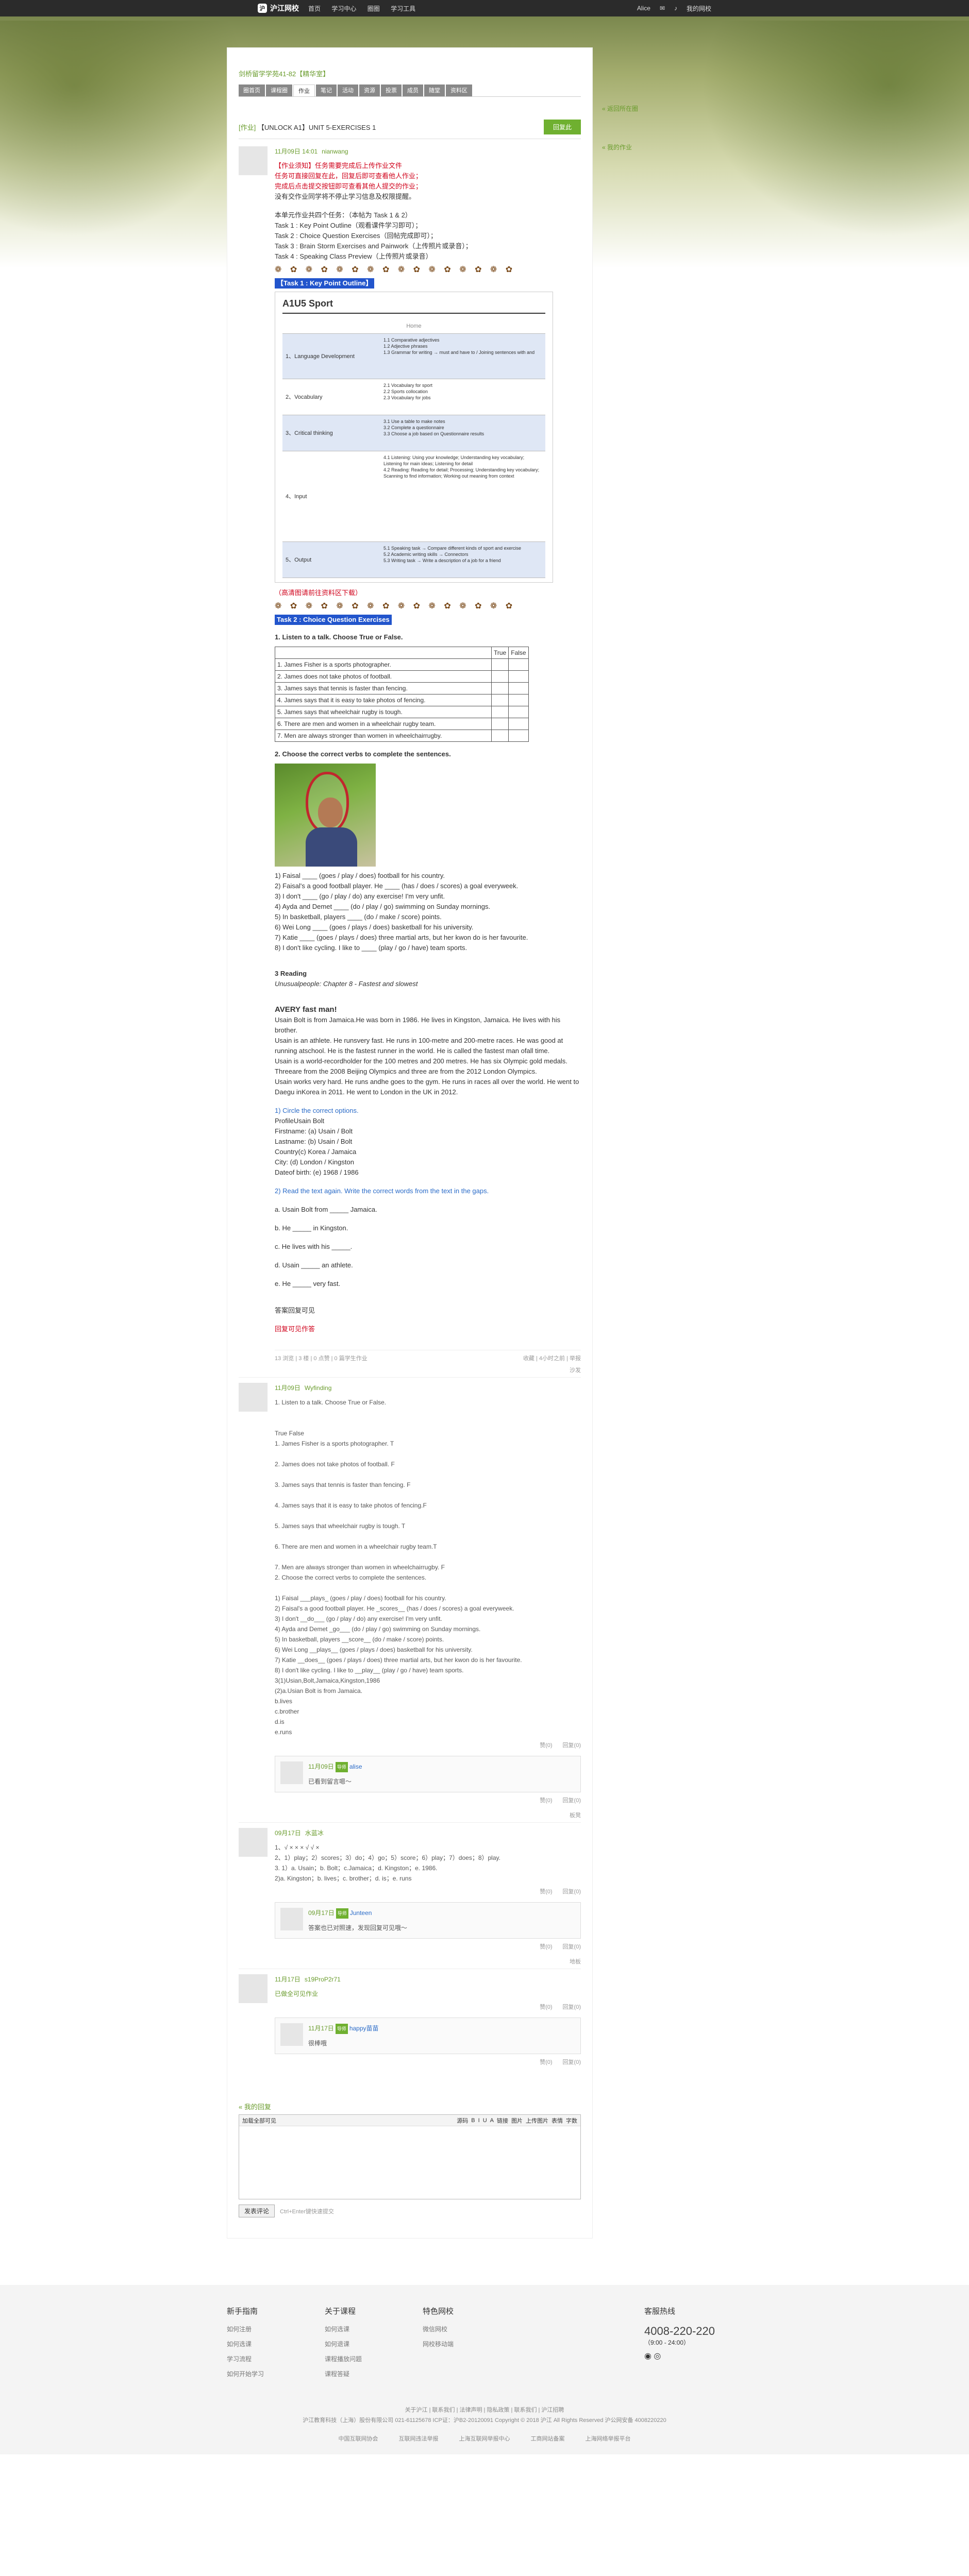 This screenshot has width=969, height=2576. What do you see at coordinates (662, 8) in the screenshot?
I see `mail-icon: ✉` at bounding box center [662, 8].